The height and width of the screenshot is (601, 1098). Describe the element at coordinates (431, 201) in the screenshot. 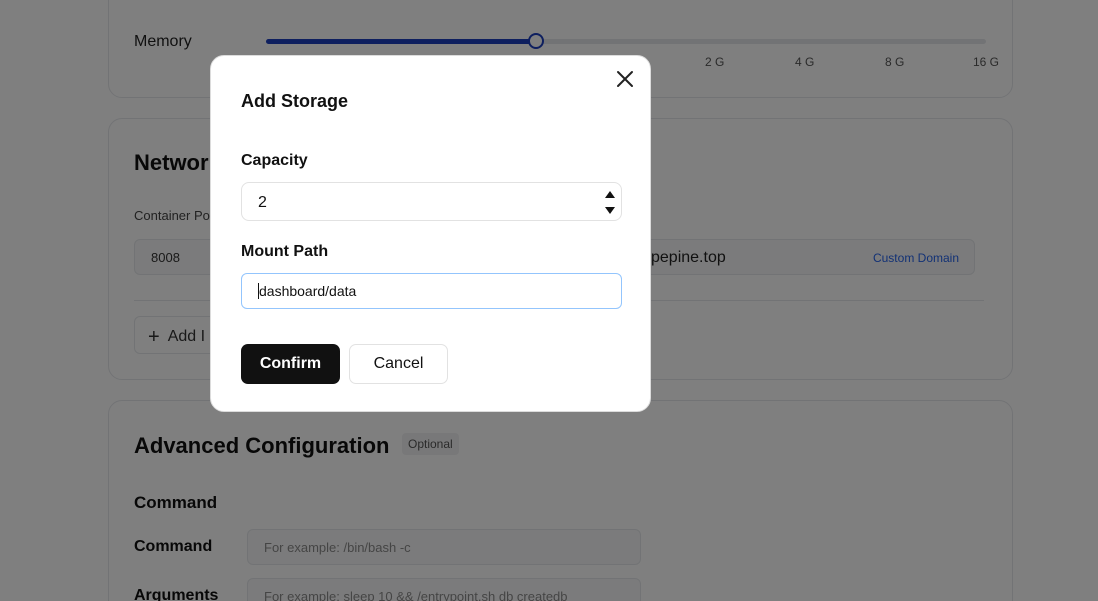

I see `capacity-input: 2` at that location.